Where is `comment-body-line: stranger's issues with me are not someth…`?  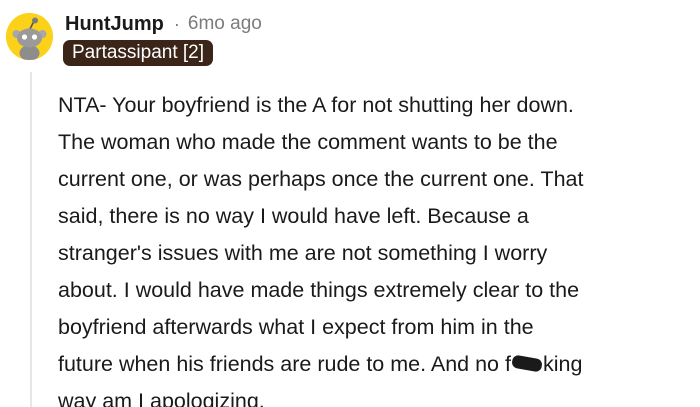 comment-body-line: stranger's issues with me are not someth… is located at coordinates (303, 253).